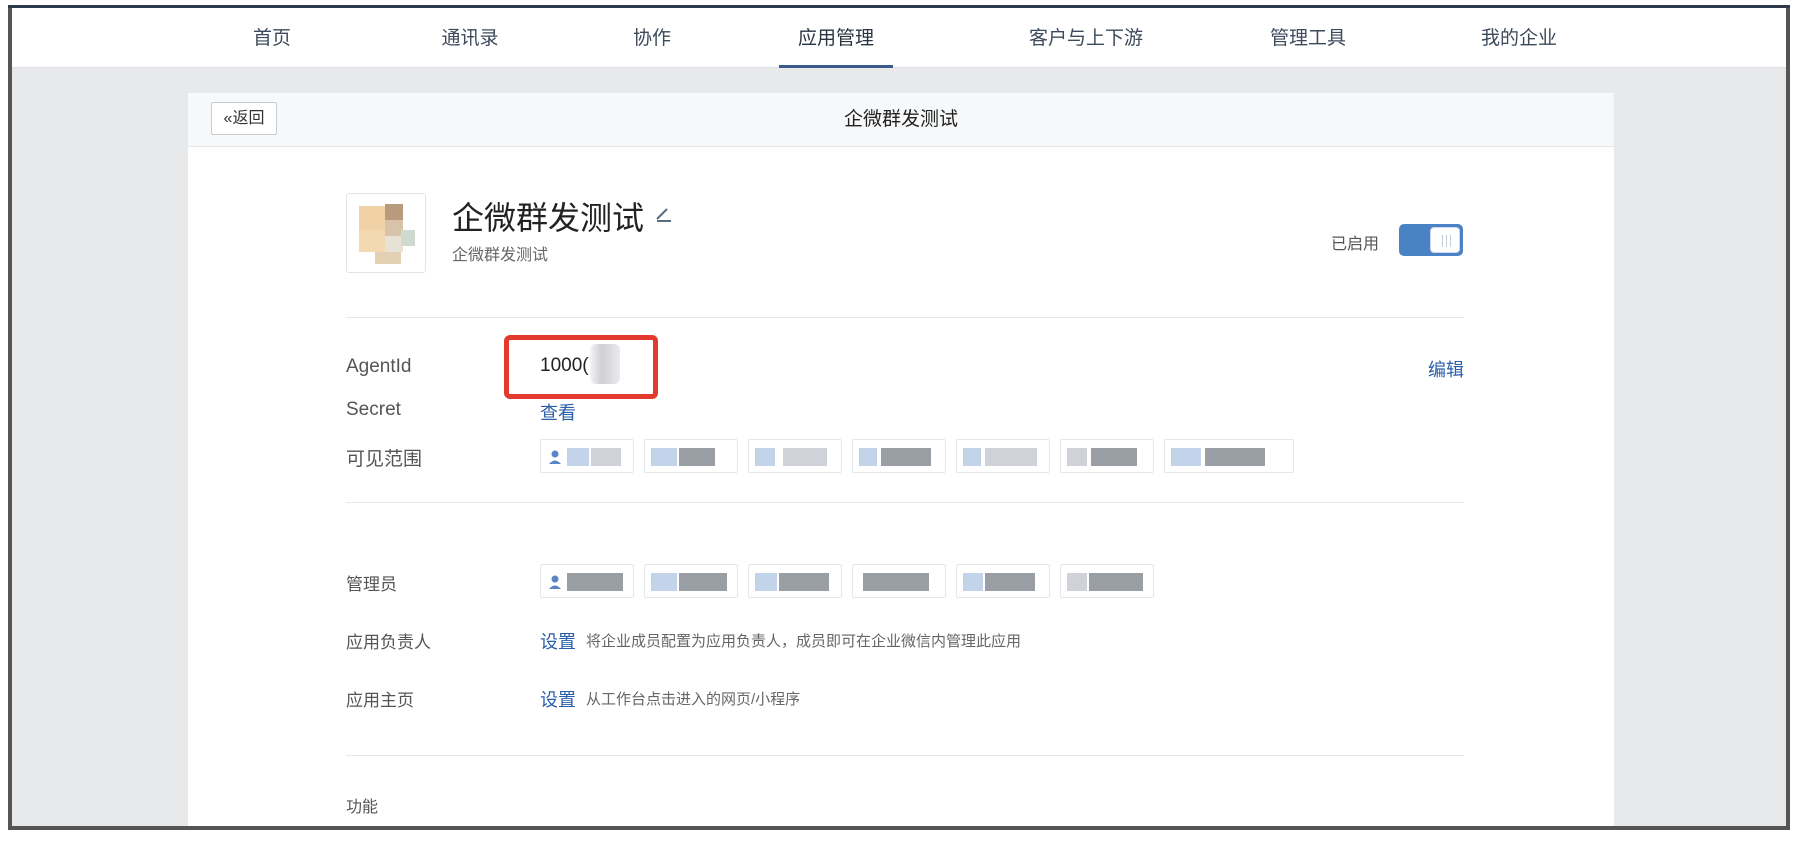  Describe the element at coordinates (664, 214) in the screenshot. I see `pencil-icon` at that location.